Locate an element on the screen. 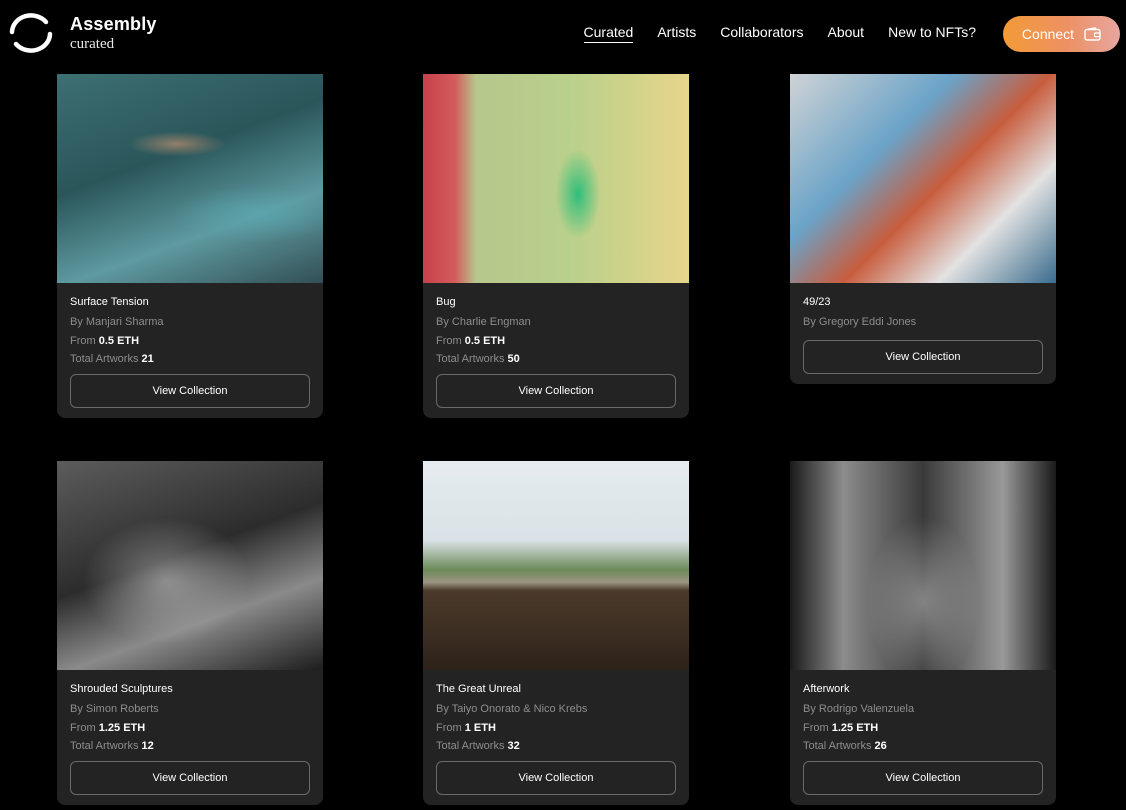 The width and height of the screenshot is (1126, 810). connect-button: Connect is located at coordinates (1061, 34).